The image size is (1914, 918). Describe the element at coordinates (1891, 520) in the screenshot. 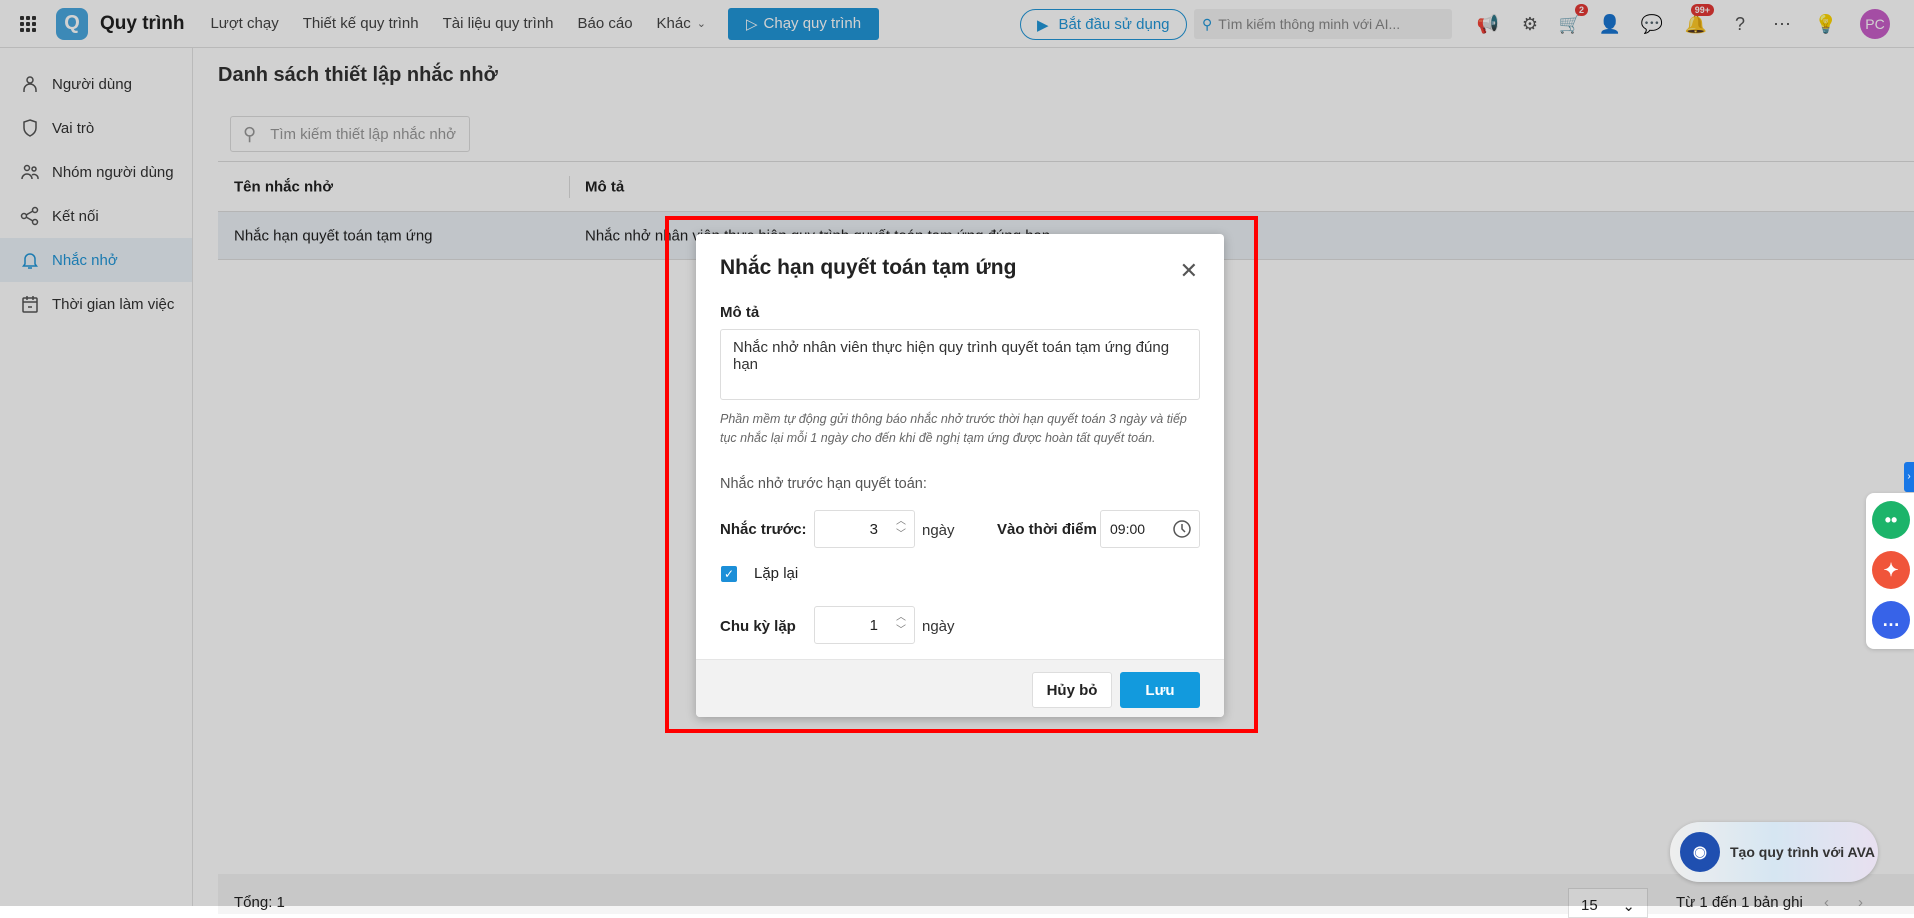

I see `bot-icon: ••` at that location.